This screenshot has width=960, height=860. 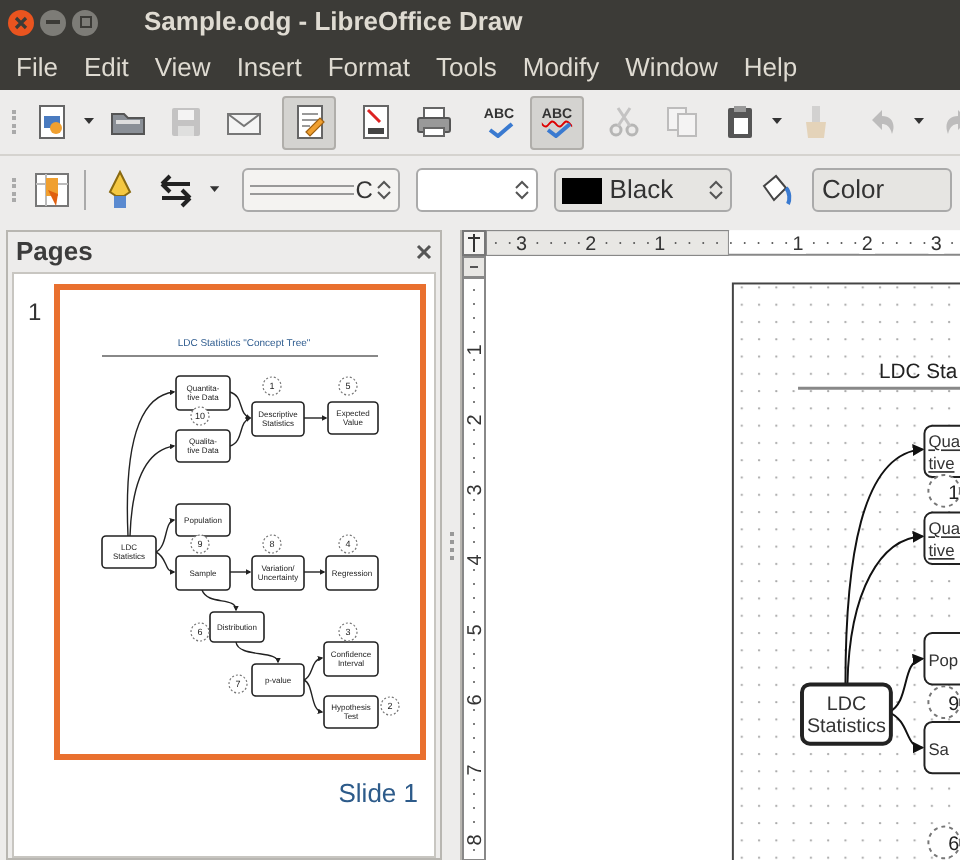 I want to click on ruler-number: 4, so click(x=475, y=560).